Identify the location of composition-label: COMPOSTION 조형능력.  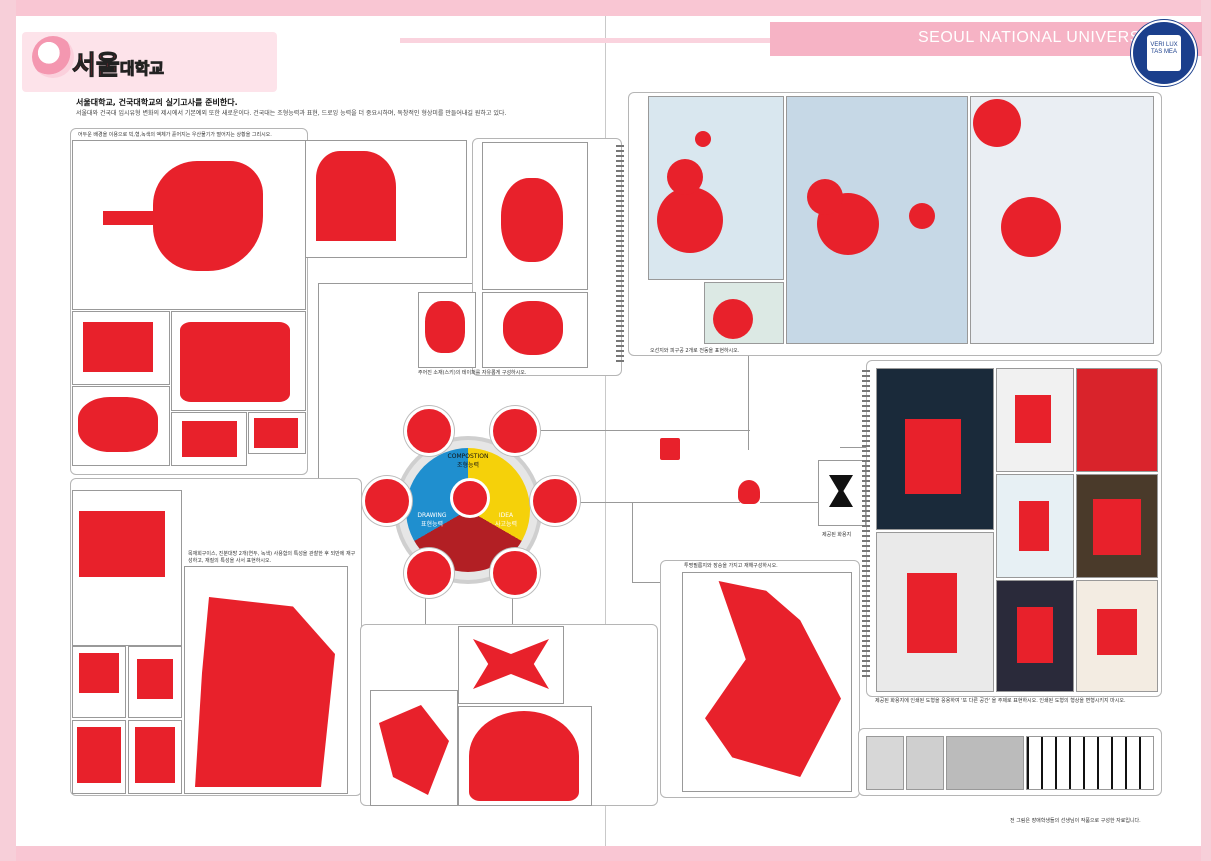
(468, 461).